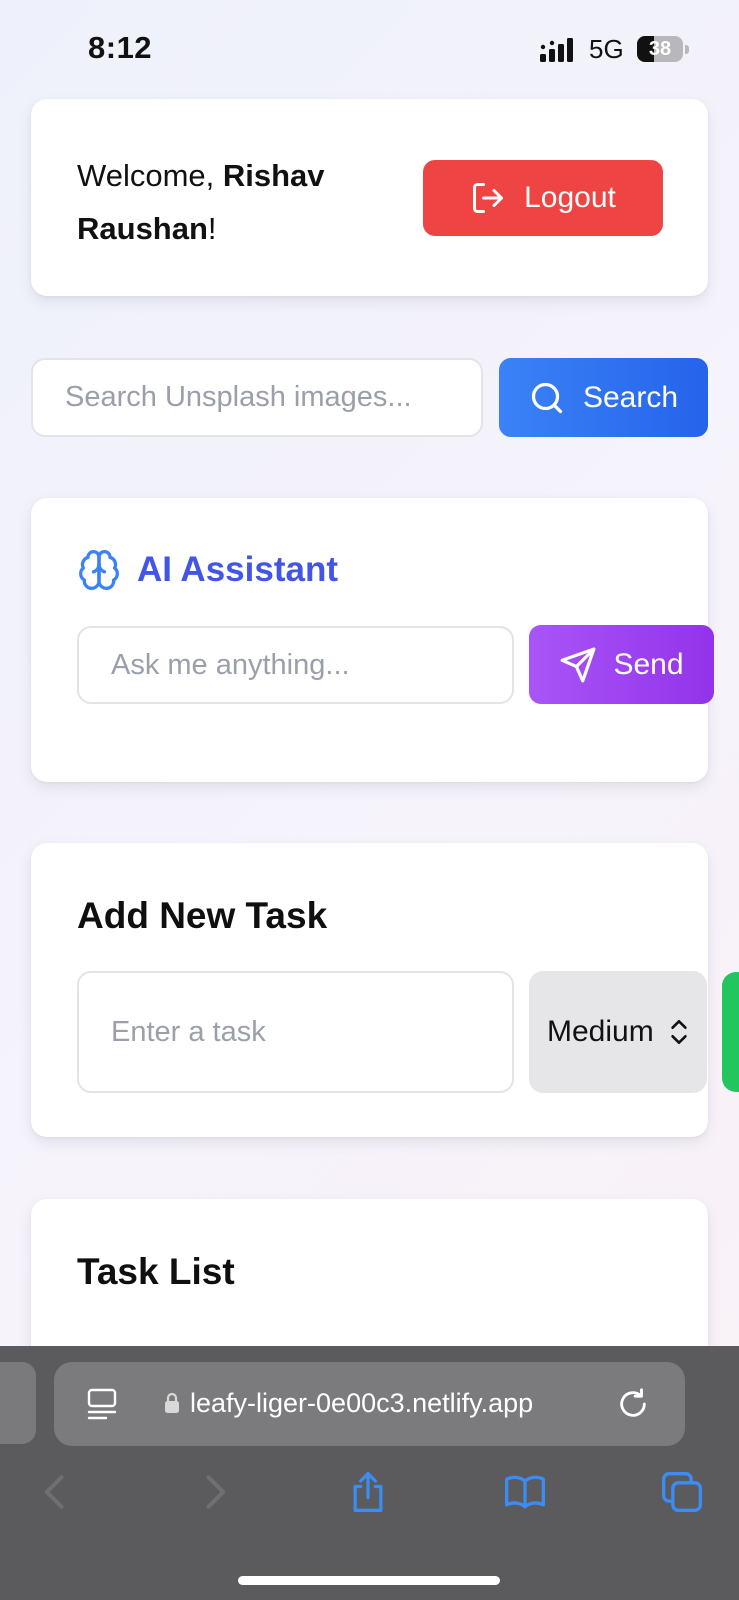 This screenshot has height=1600, width=739. What do you see at coordinates (600, 1031) in the screenshot?
I see `priority-value: Medium` at bounding box center [600, 1031].